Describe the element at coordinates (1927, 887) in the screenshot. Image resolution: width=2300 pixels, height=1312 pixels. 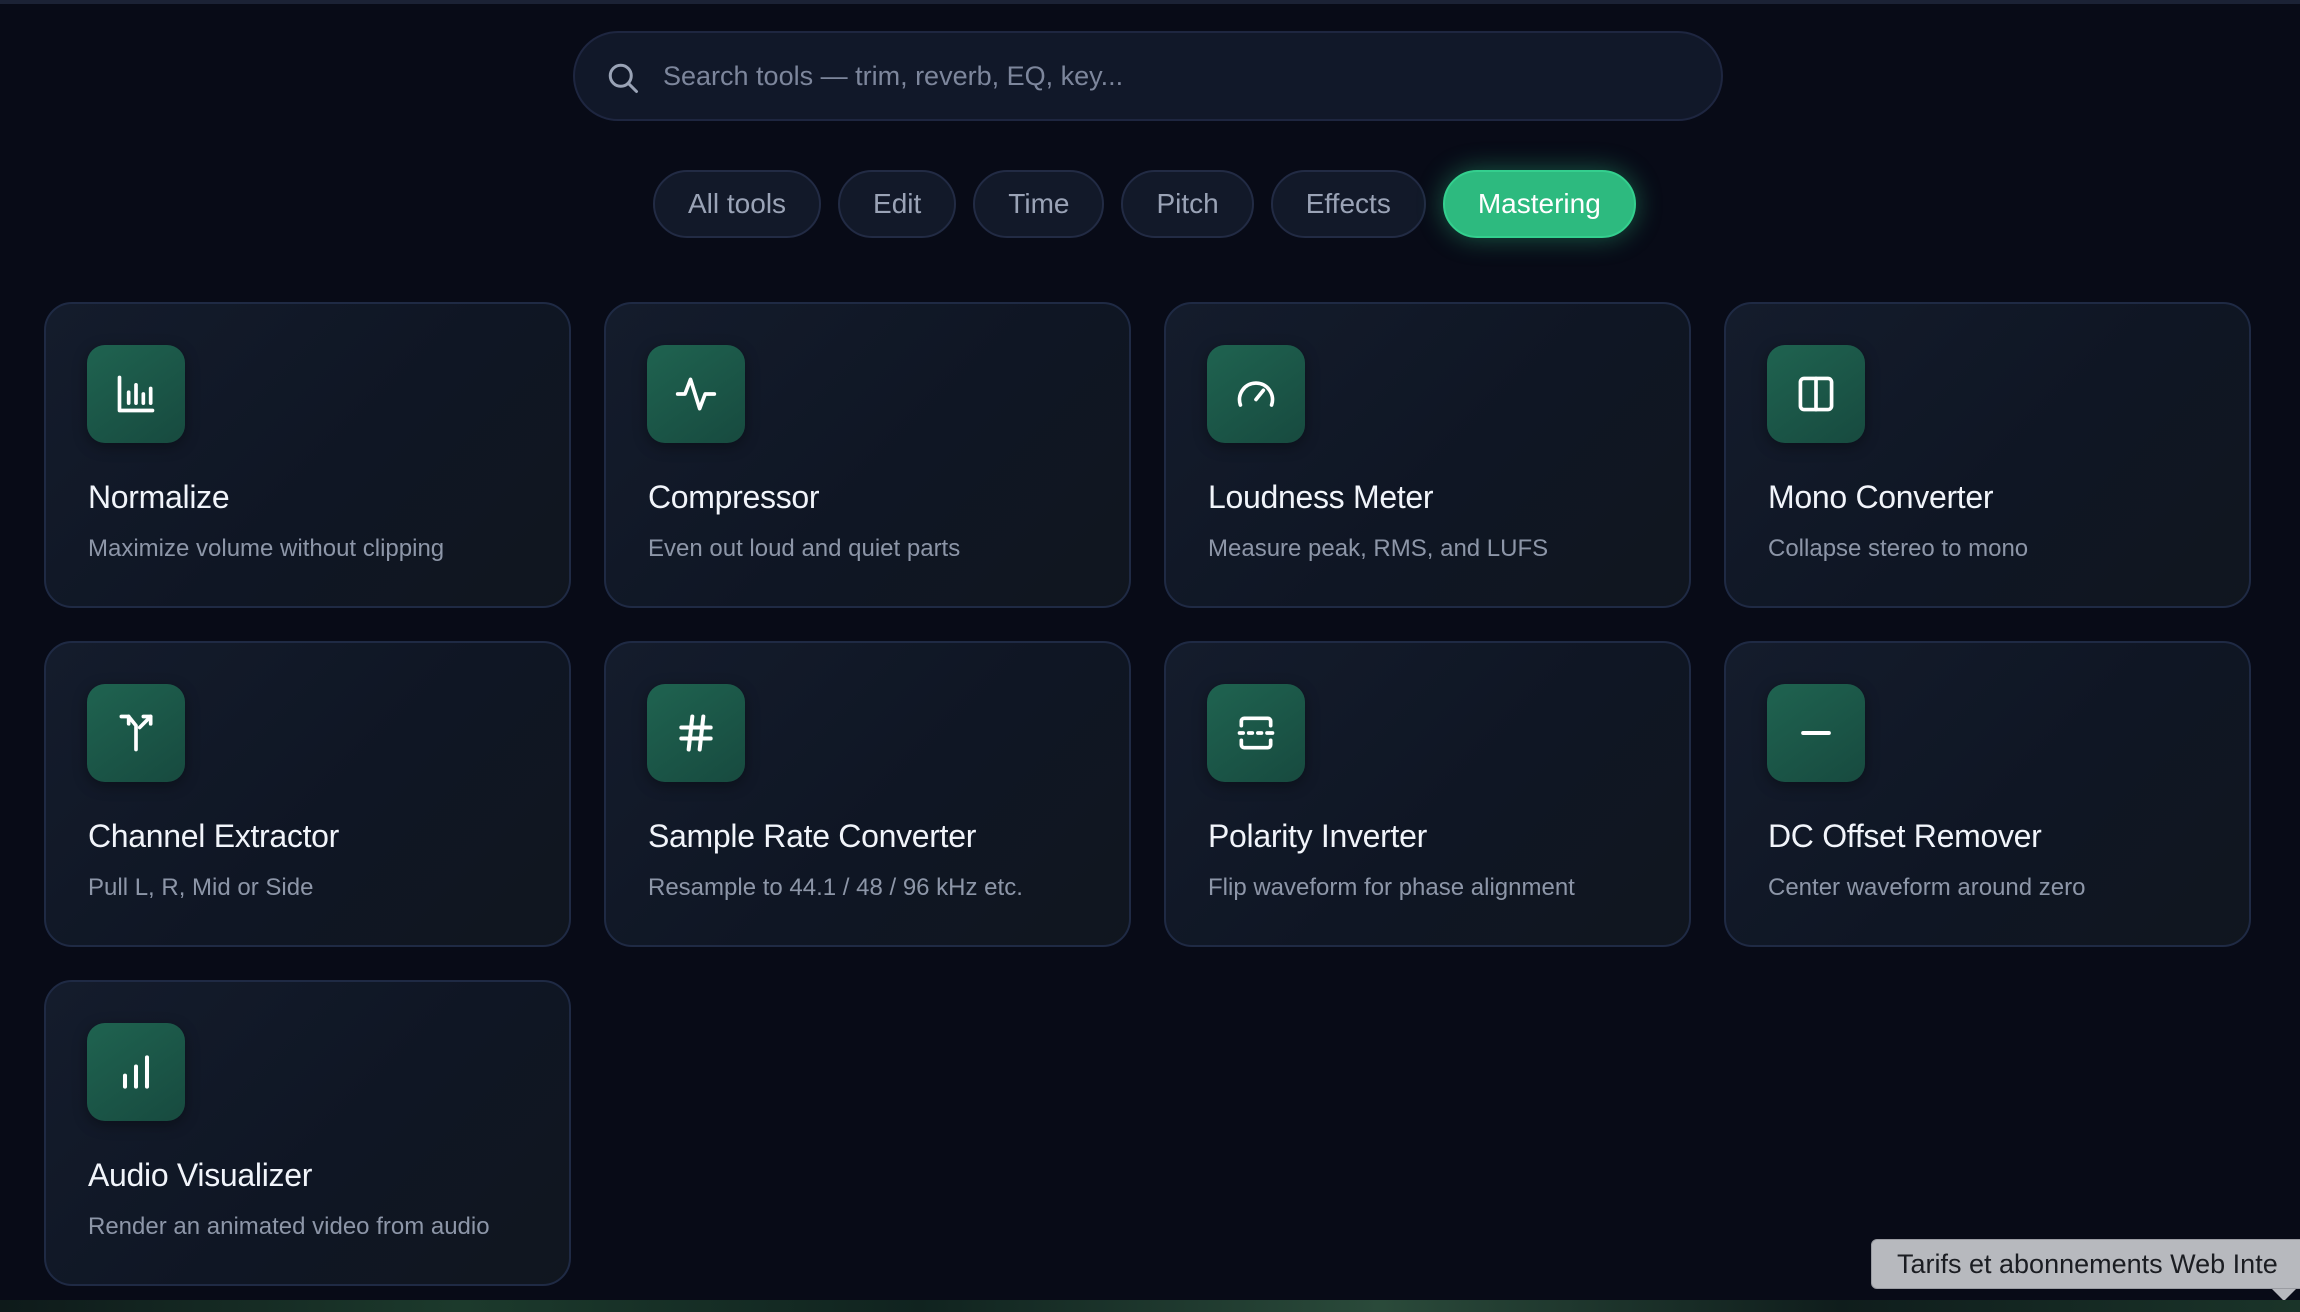
I see `tool-description: Center waveform around zero` at that location.